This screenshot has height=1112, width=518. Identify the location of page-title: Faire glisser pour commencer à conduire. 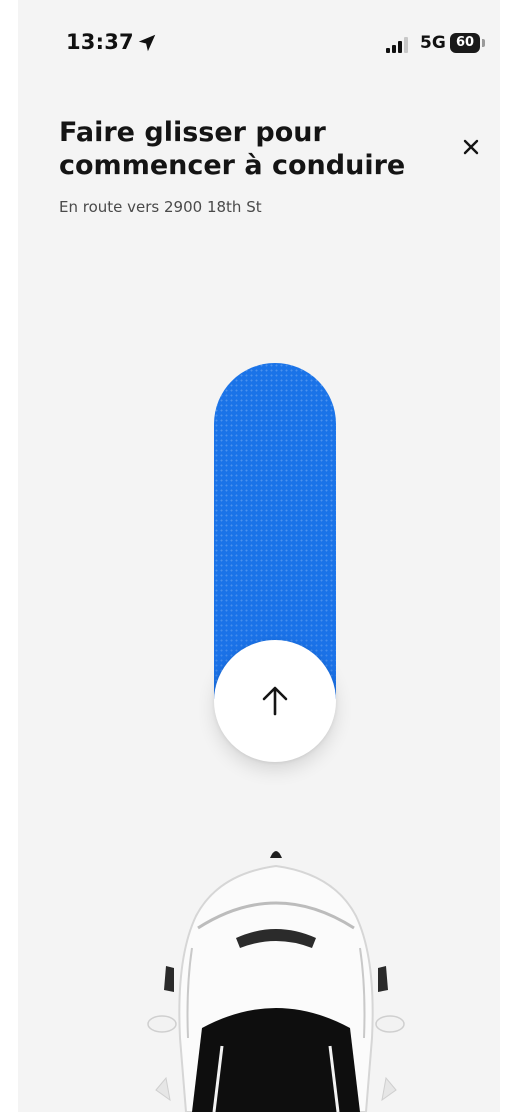
(232, 149).